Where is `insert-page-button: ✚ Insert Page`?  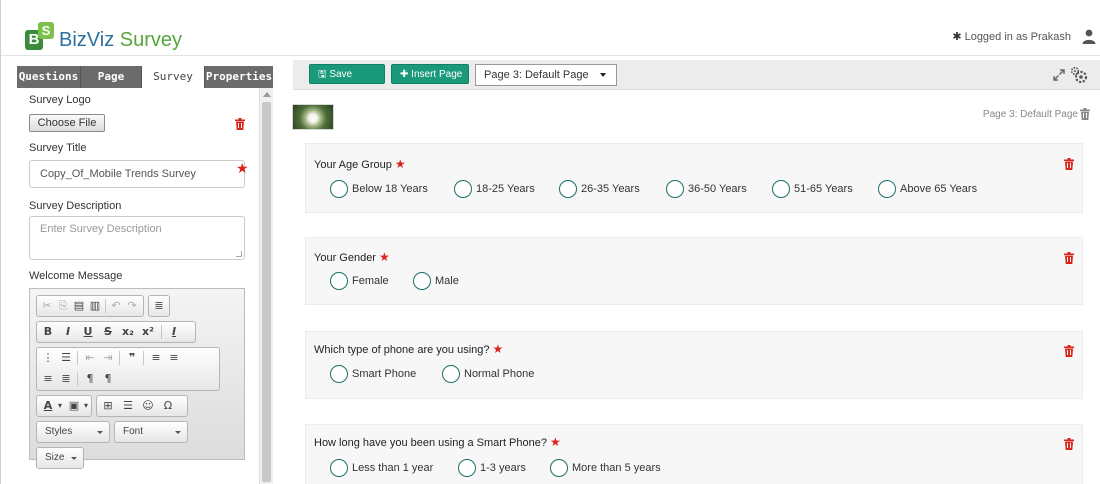
insert-page-button: ✚ Insert Page is located at coordinates (430, 74).